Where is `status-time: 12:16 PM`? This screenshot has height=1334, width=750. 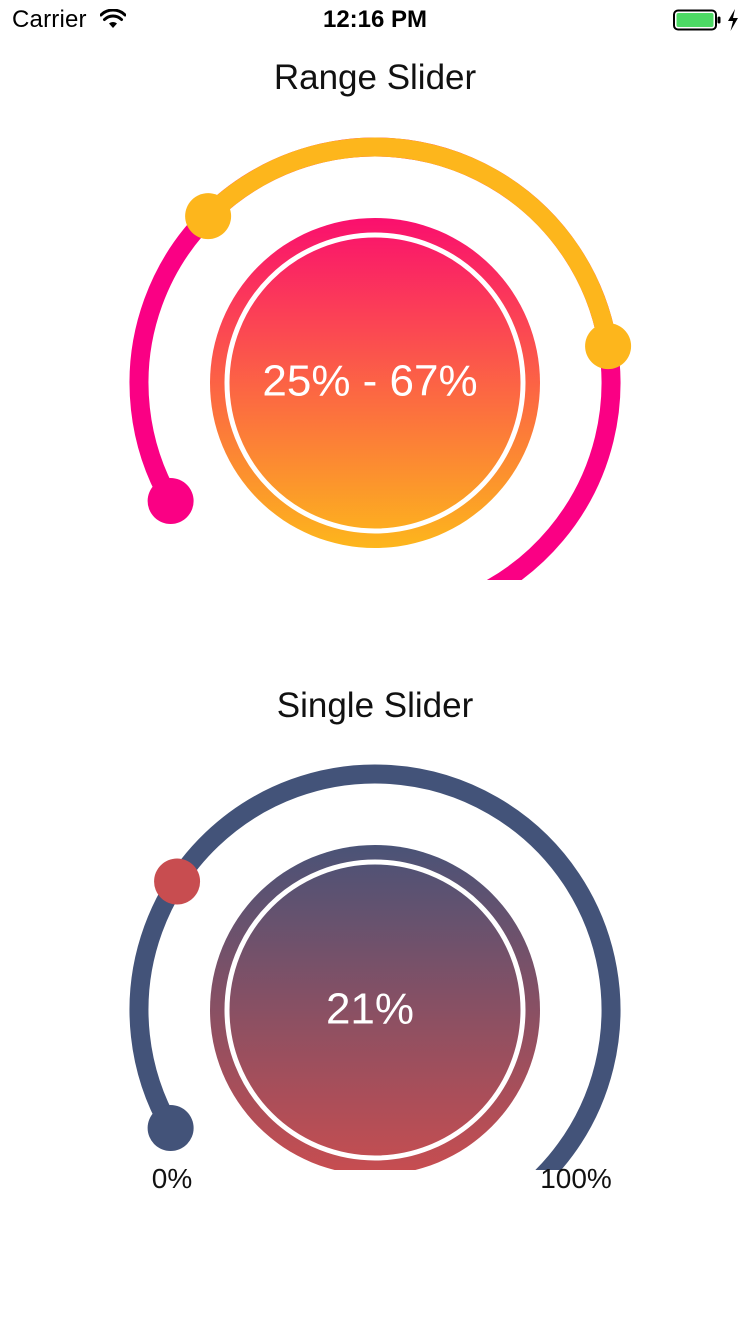
status-time: 12:16 PM is located at coordinates (375, 19).